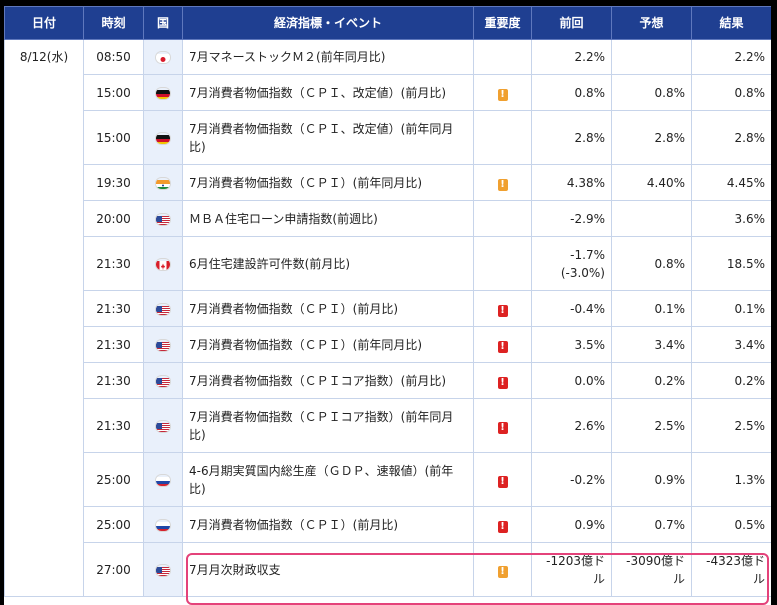 The width and height of the screenshot is (777, 605). What do you see at coordinates (731, 182) in the screenshot?
I see `result-value-cell: 4.45%` at bounding box center [731, 182].